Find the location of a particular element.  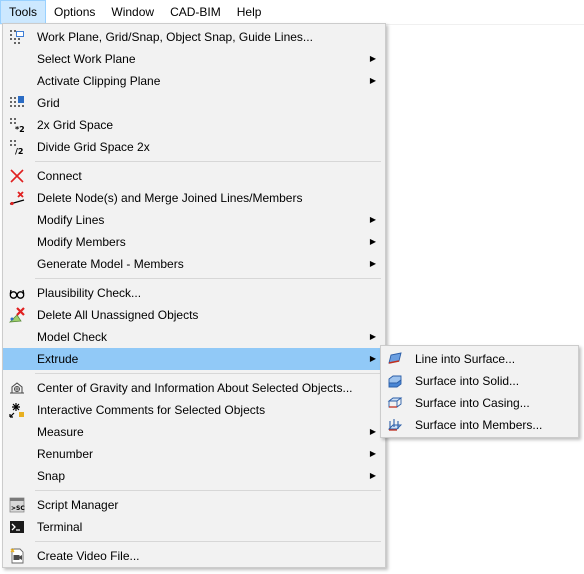

menu-item-label: Grid is located at coordinates (48, 103).